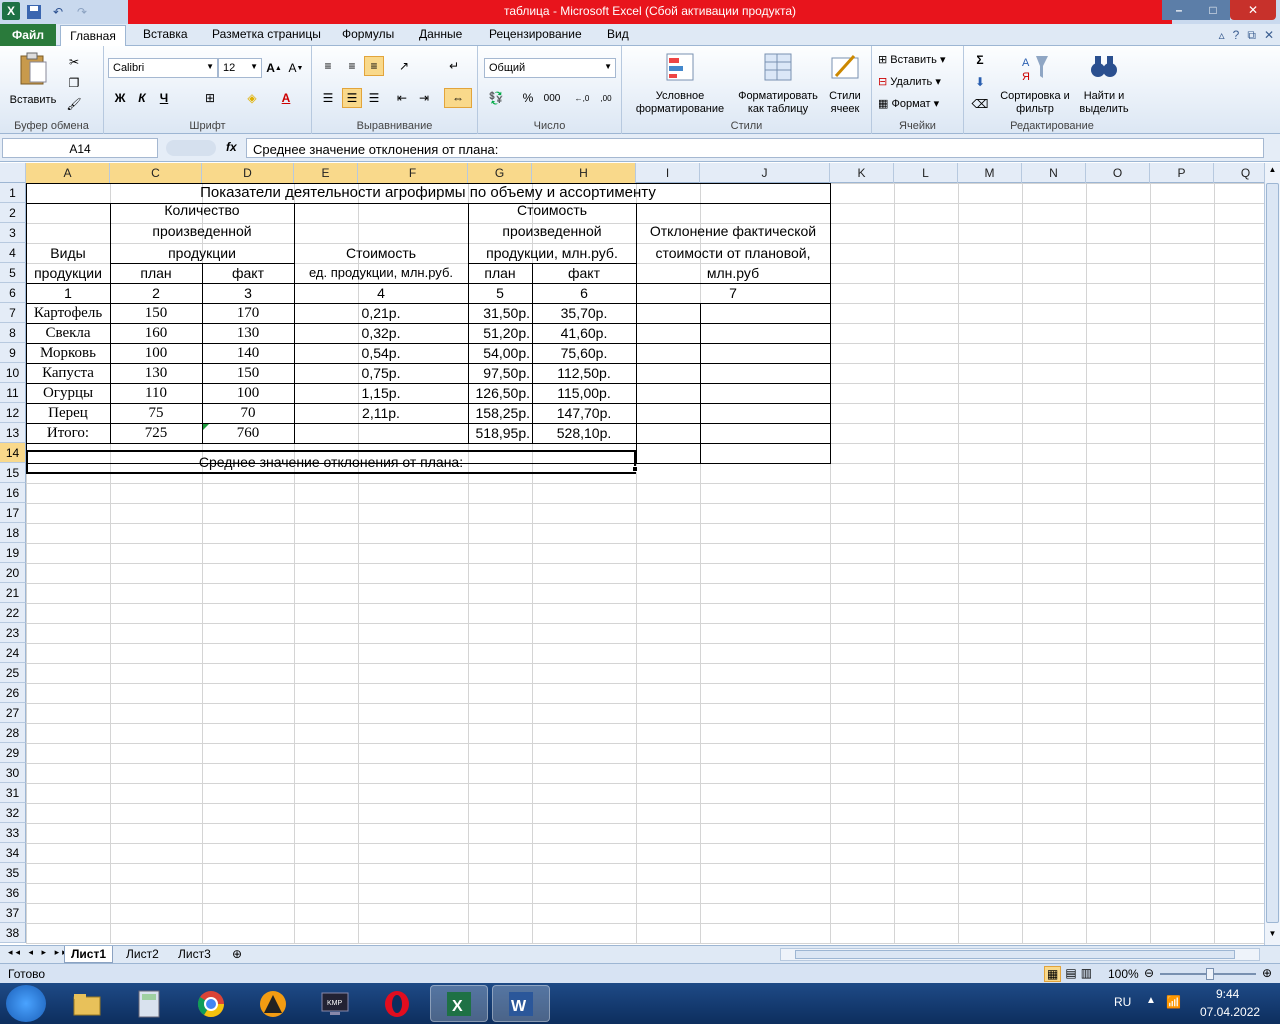 The image size is (1280, 1024). What do you see at coordinates (156, 413) in the screenshot?
I see `data-row-cell: 75` at bounding box center [156, 413].